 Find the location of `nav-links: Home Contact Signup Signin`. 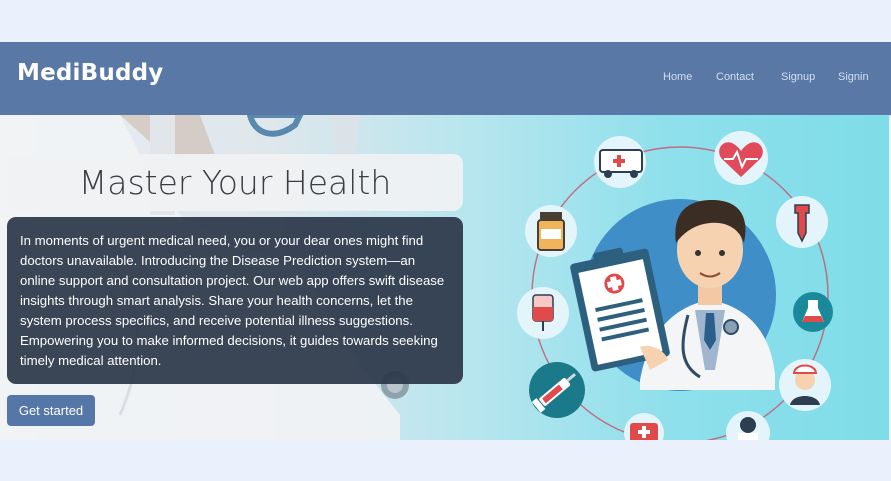

nav-links: Home Contact Signup Signin is located at coordinates (445, 81).